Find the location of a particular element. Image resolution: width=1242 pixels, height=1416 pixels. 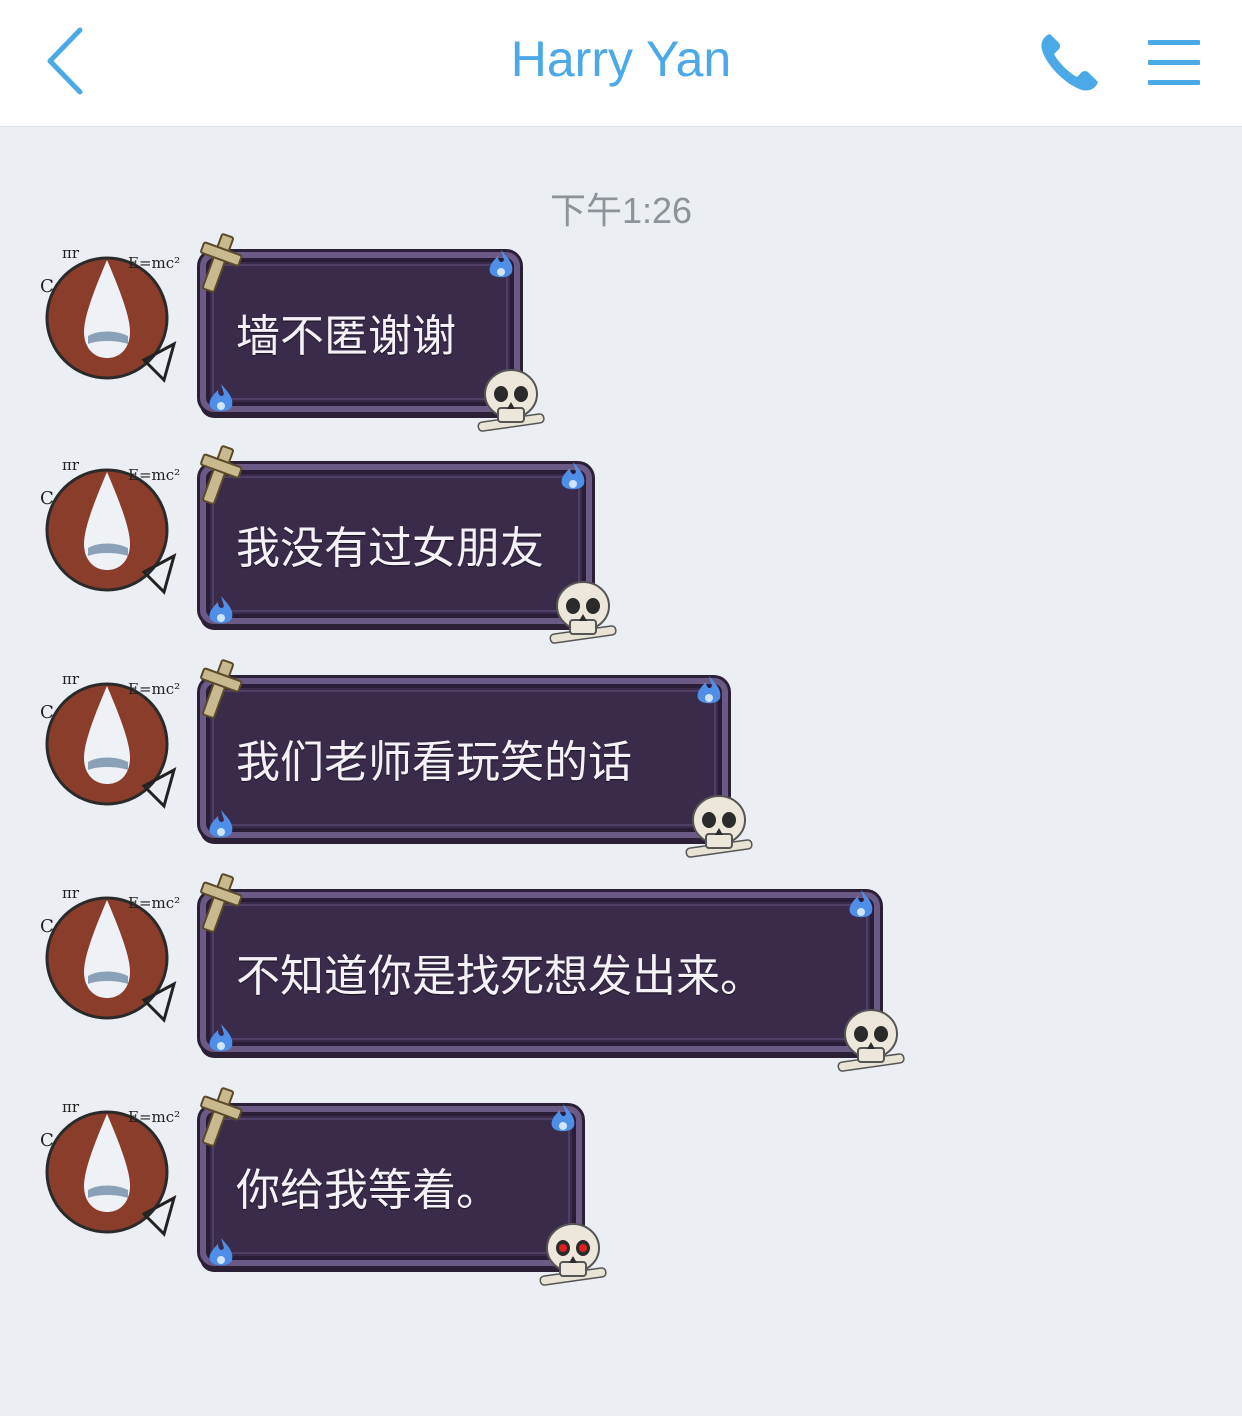

message-bubble: 我们老师看玩笑的话 is located at coordinates (476, 758).